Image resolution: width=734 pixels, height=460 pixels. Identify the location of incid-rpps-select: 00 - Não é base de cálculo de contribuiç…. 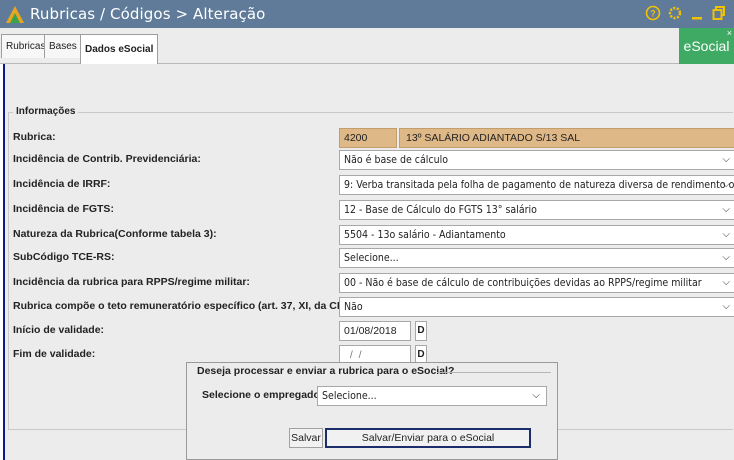
(536, 283).